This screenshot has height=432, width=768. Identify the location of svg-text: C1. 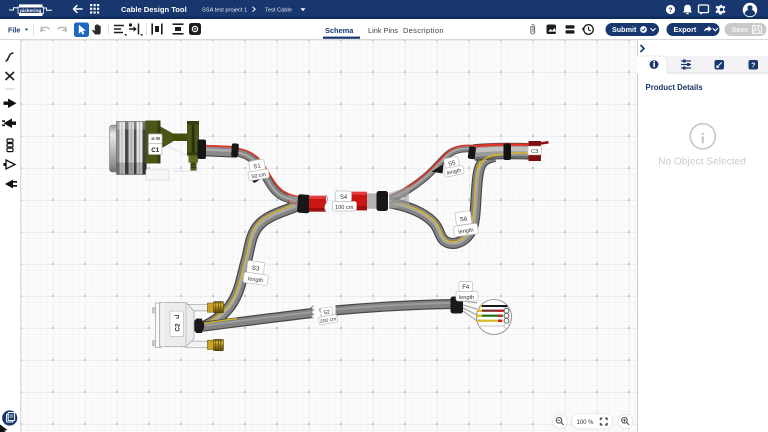
(155, 150).